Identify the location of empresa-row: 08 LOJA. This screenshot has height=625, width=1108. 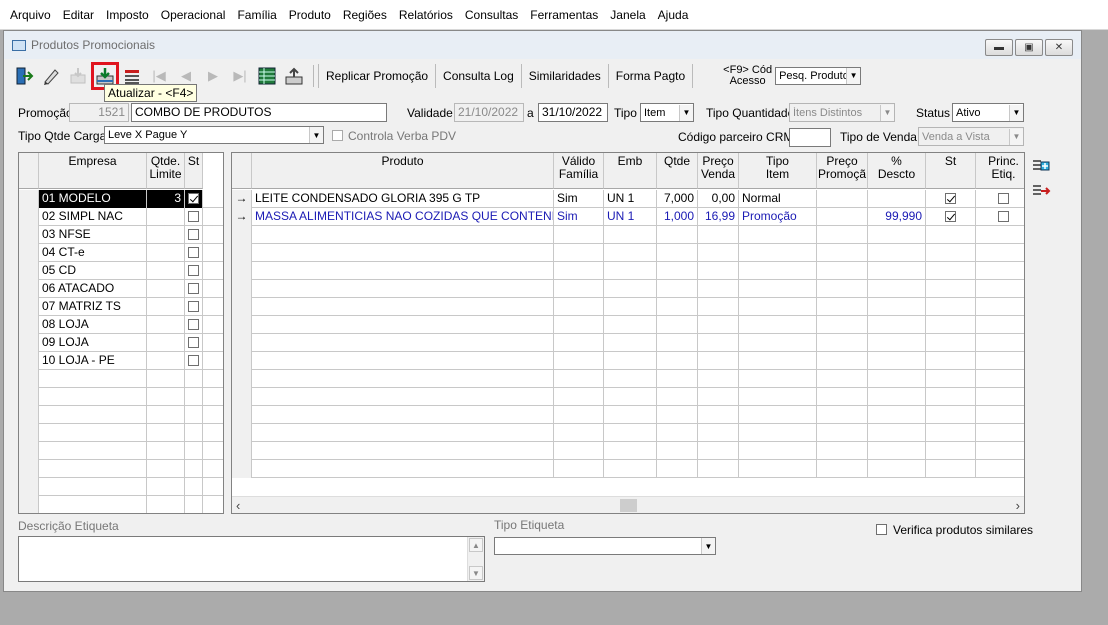
(121, 325).